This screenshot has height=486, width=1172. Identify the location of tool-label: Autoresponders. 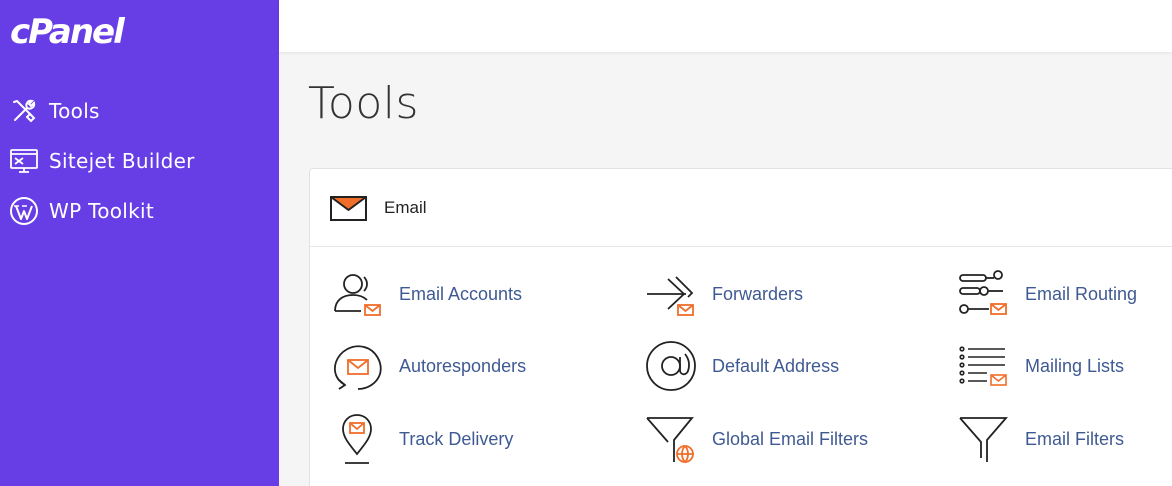
(463, 365).